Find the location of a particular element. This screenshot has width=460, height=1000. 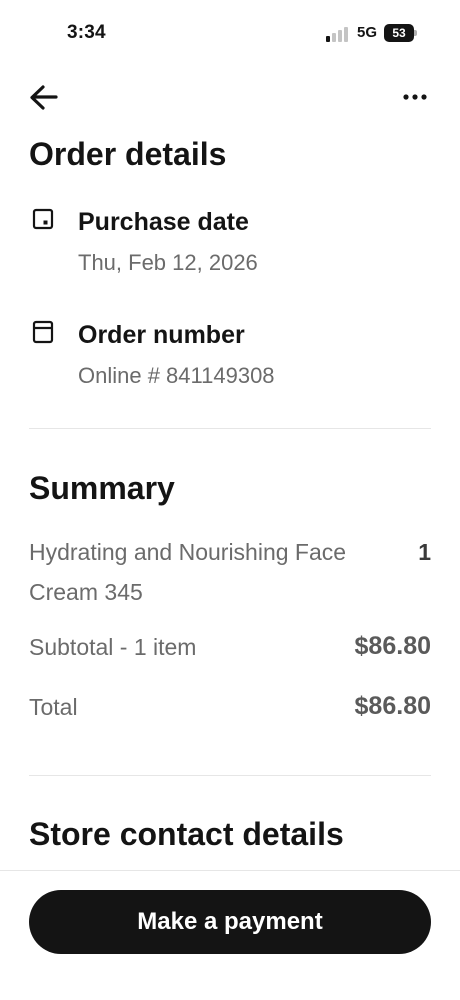

item-name: Hydrating and Nourishing Face Cream 345 is located at coordinates (188, 572).